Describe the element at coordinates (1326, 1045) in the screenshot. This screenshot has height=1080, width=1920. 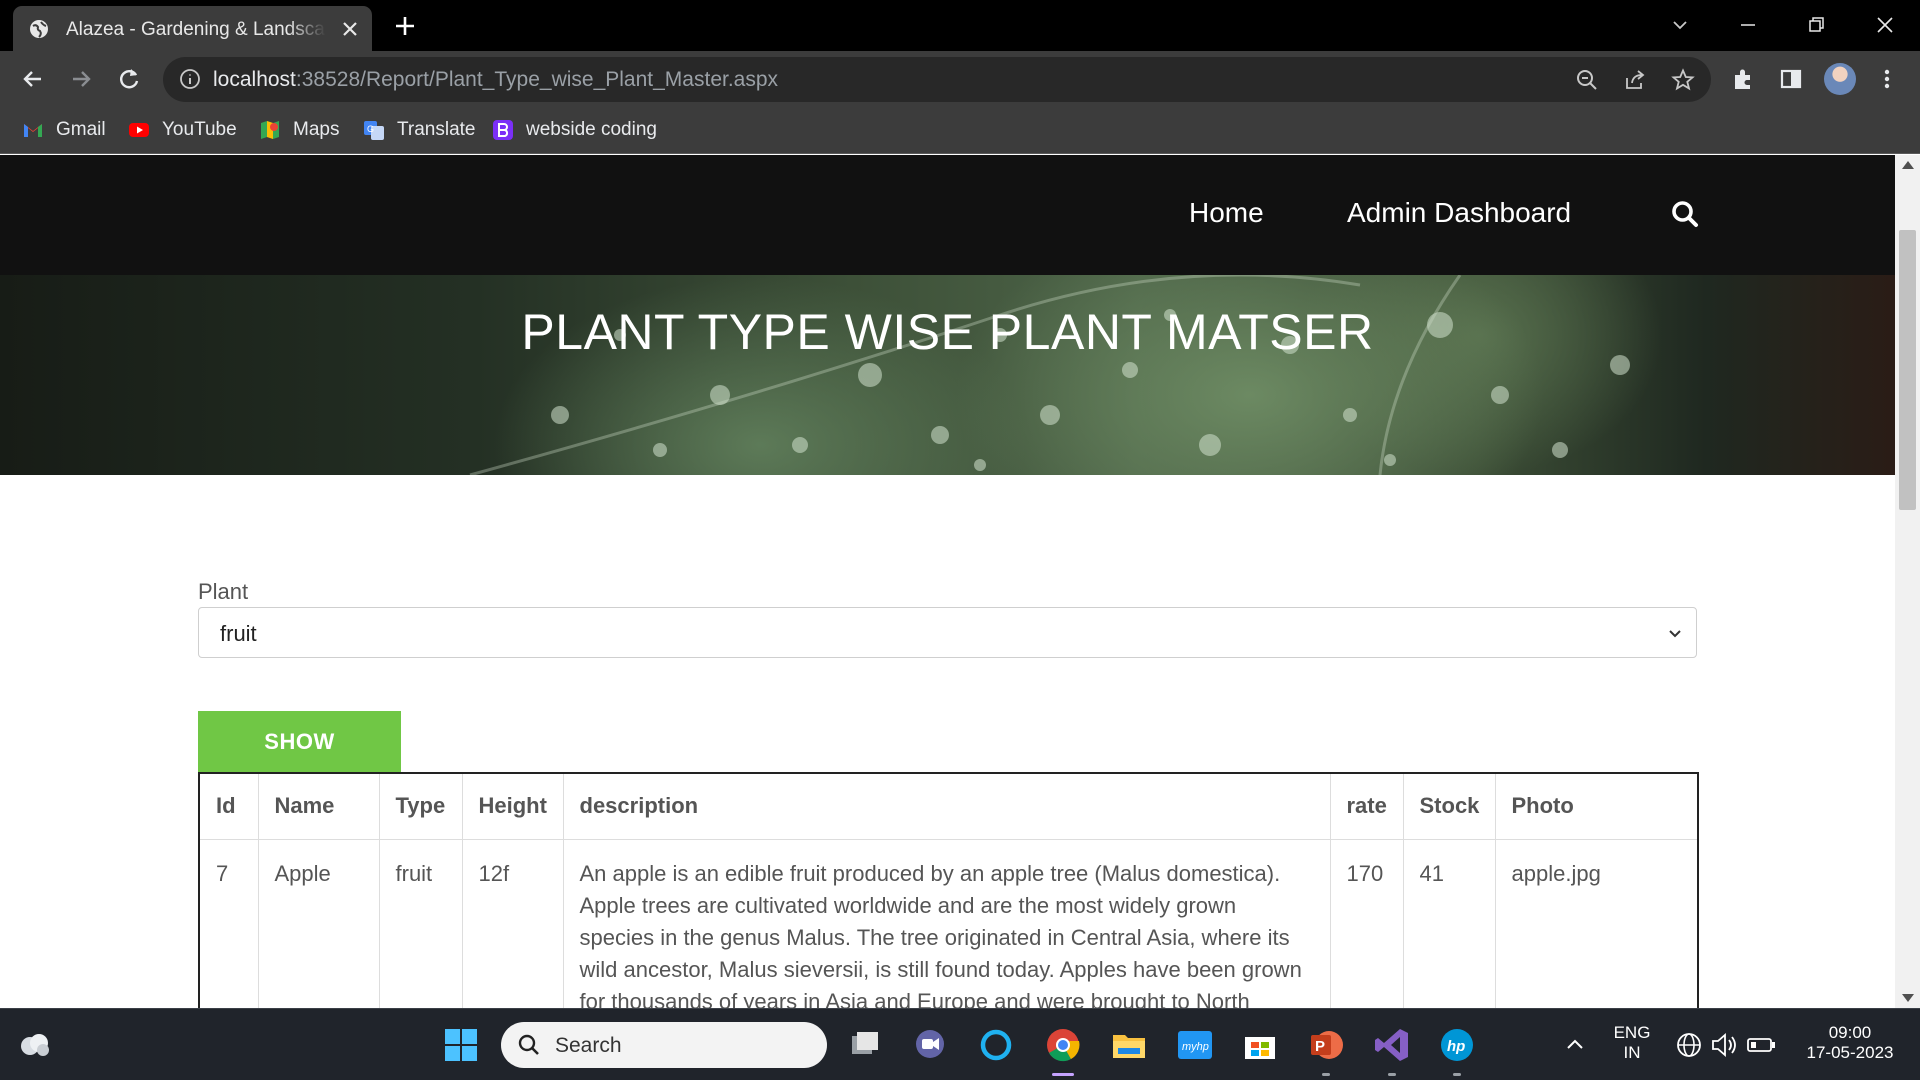
I see `powerpoint-icon: P` at that location.